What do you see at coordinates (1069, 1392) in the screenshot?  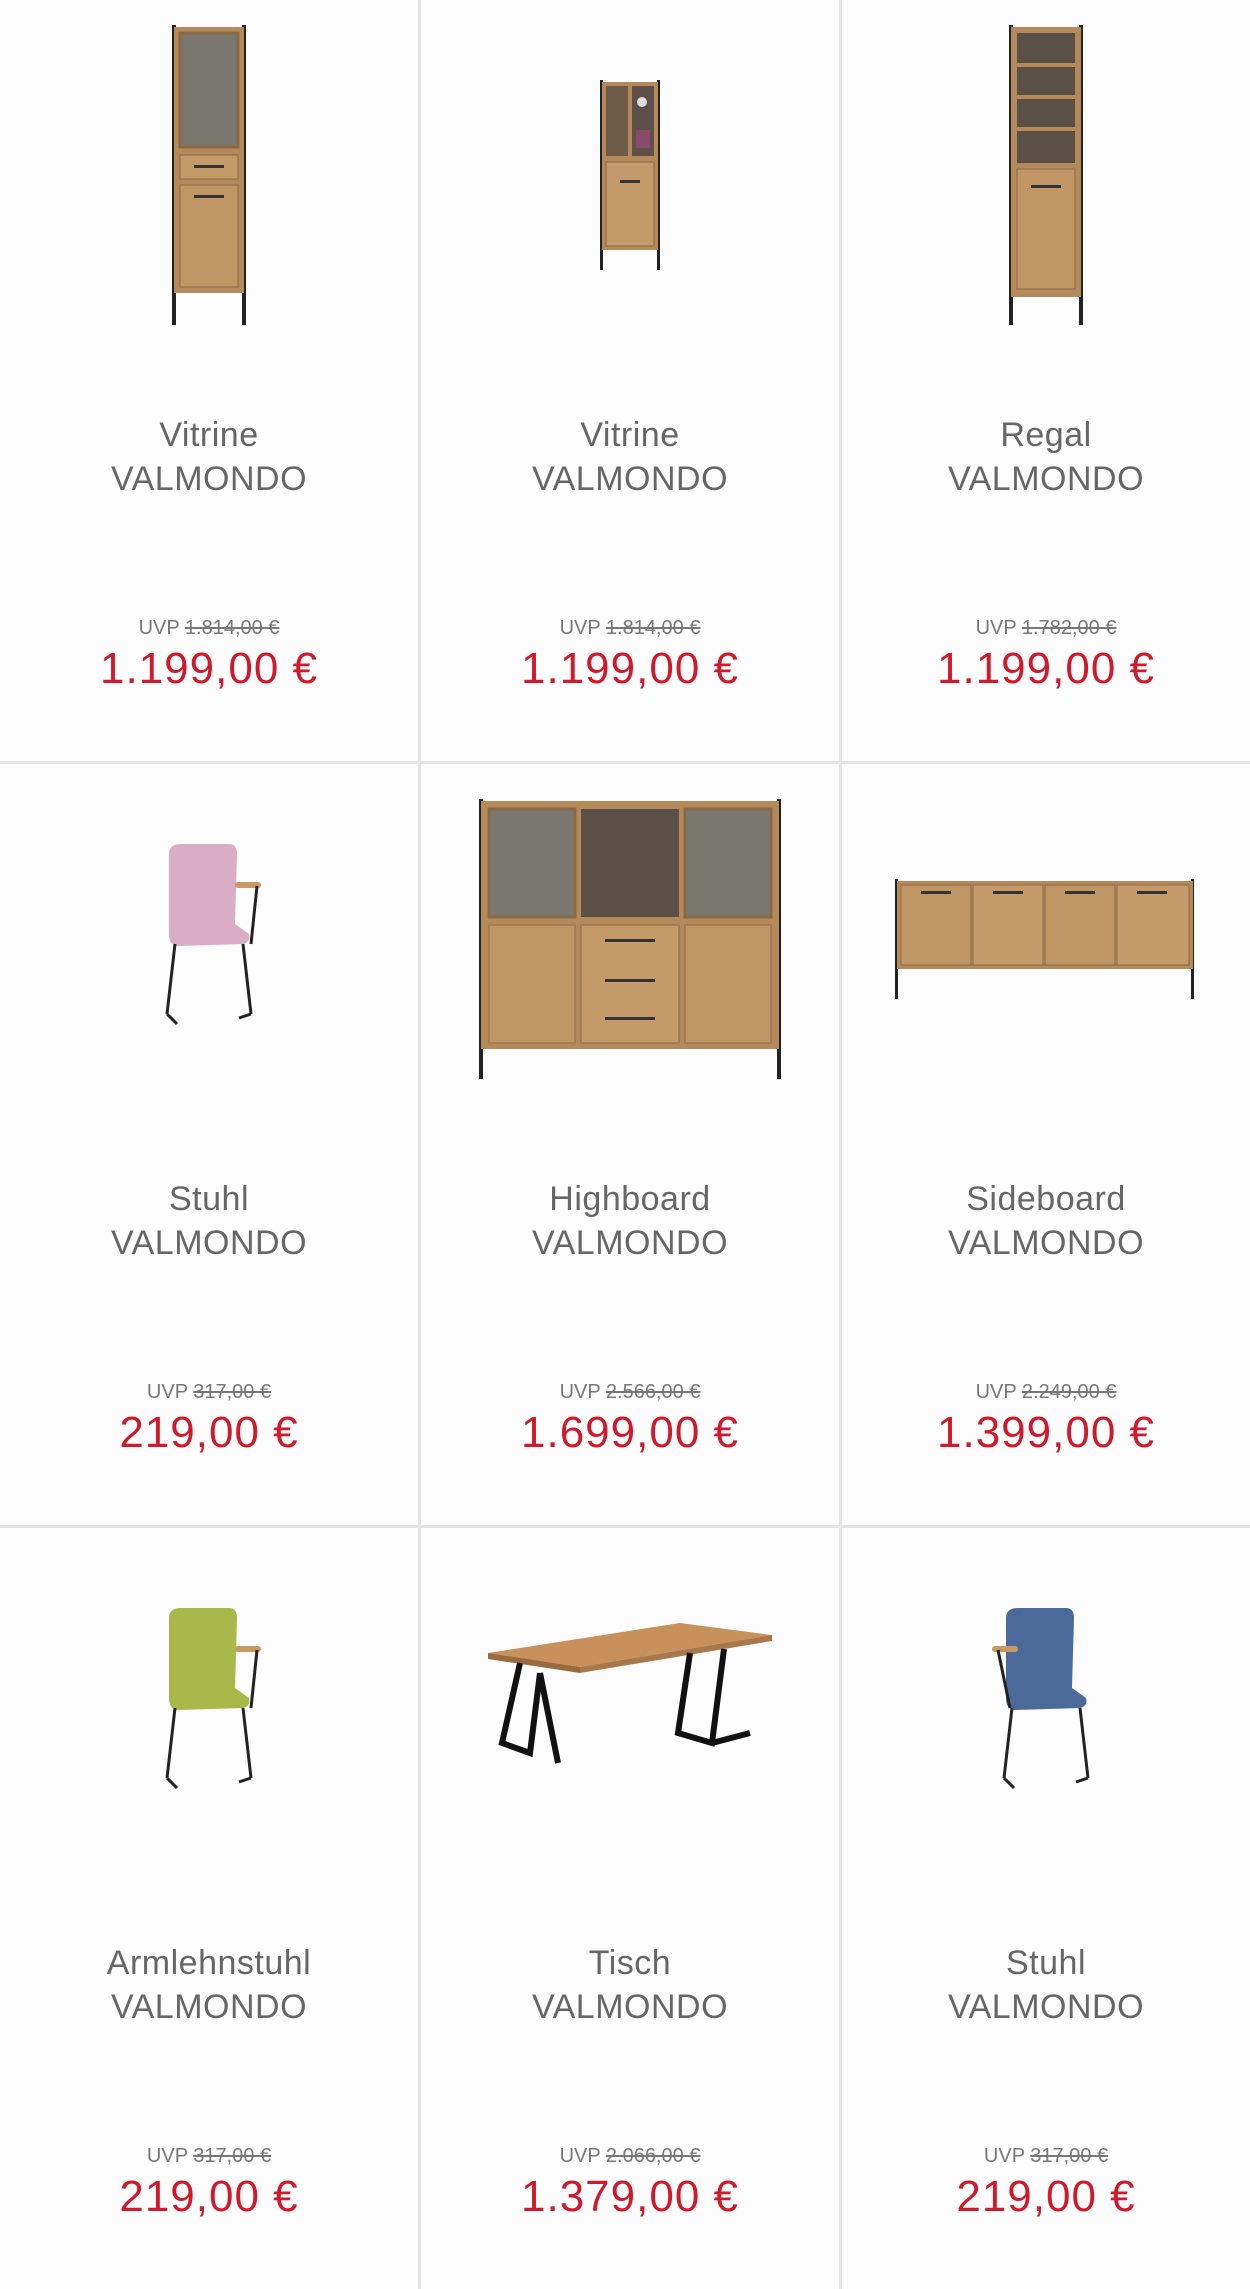 I see `uvp-value: 2.249,00 €` at bounding box center [1069, 1392].